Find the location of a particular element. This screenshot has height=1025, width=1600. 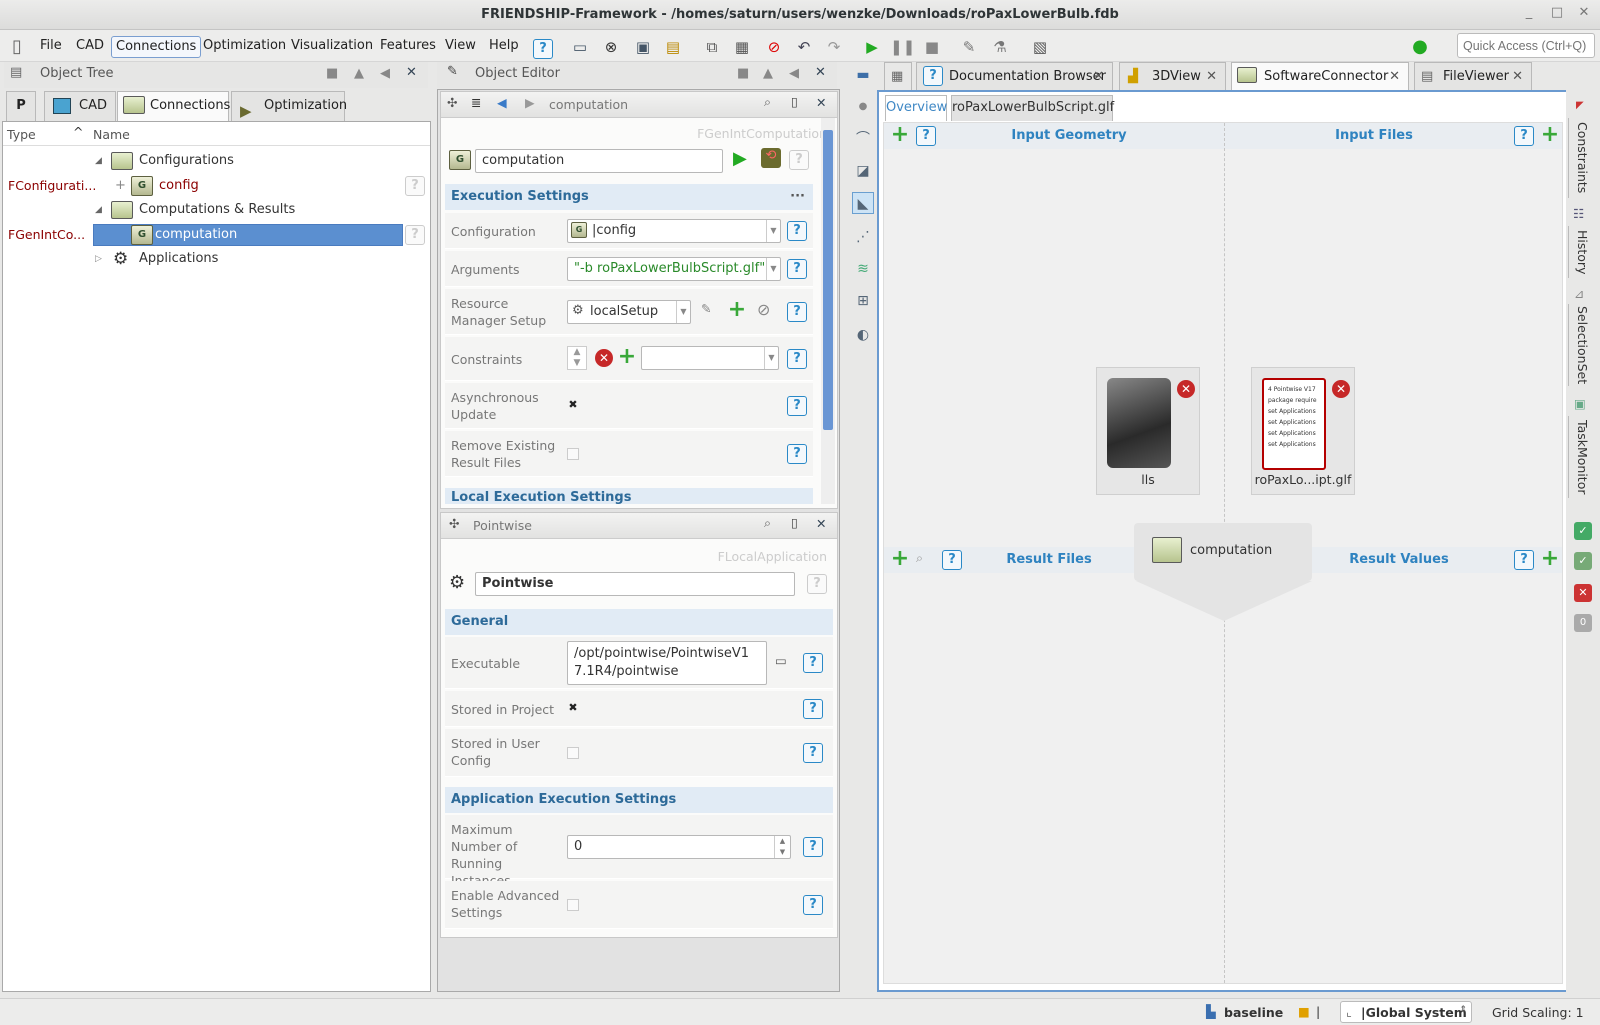

float-icon: ■ is located at coordinates (332, 73).